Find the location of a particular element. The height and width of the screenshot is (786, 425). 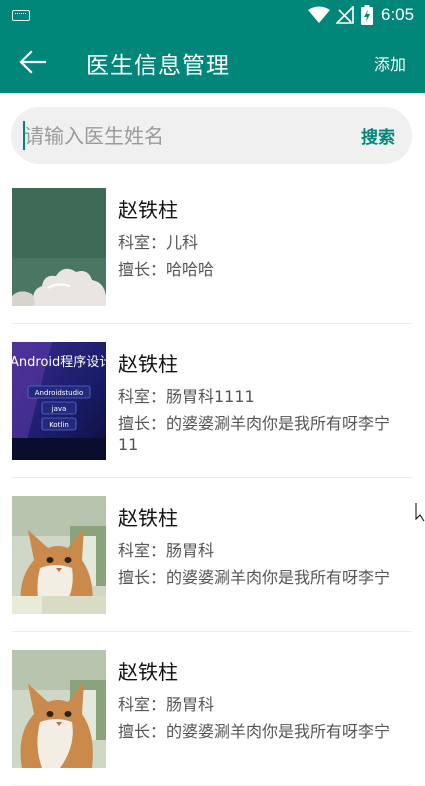

doctor-department: 科室：肠胃科1111 is located at coordinates (186, 396).